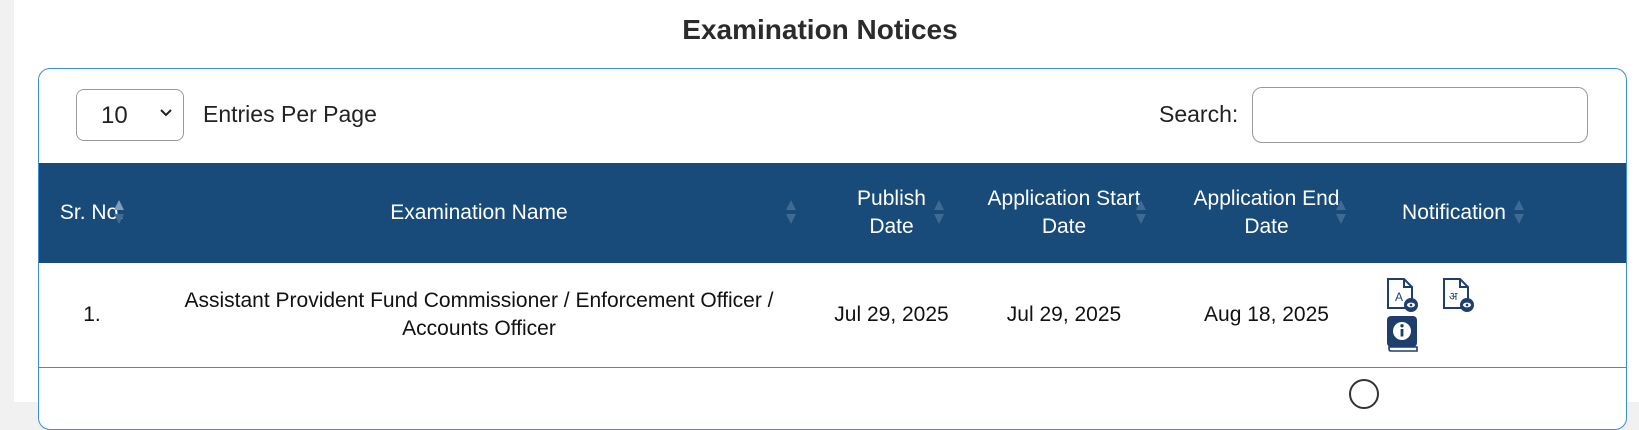 The width and height of the screenshot is (1639, 430). I want to click on col-header-notification: Notification, so click(1454, 213).